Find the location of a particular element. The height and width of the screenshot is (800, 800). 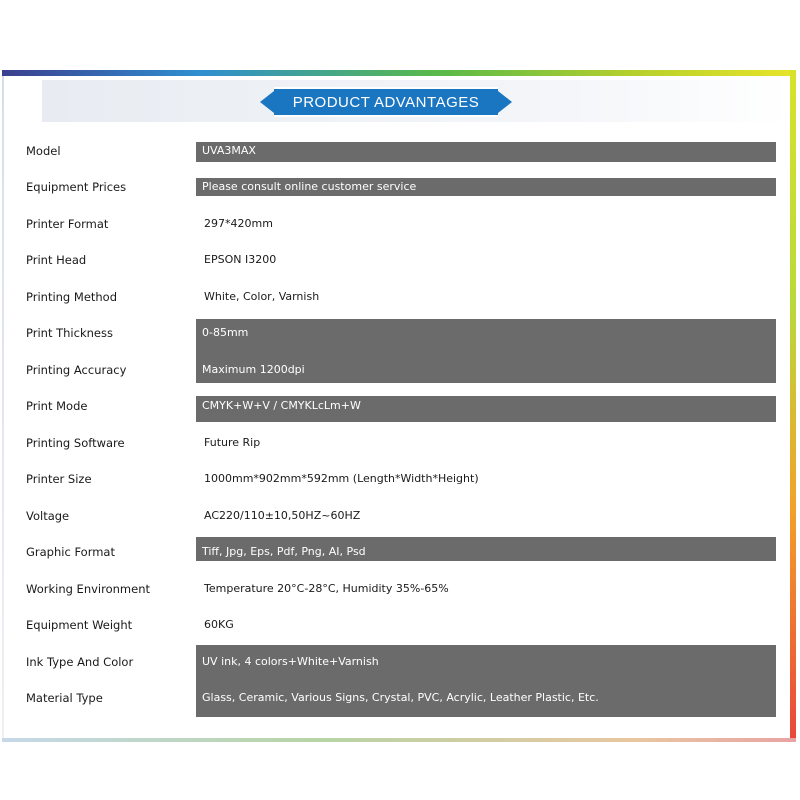

spec-label: Voltage is located at coordinates (48, 516).